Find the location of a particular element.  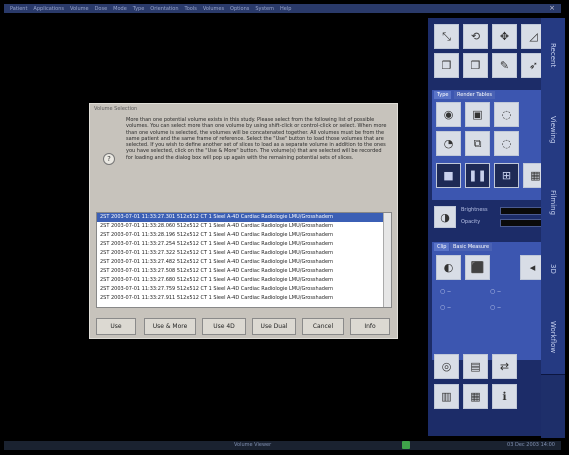

menu-item: Type is located at coordinates (138, 9).